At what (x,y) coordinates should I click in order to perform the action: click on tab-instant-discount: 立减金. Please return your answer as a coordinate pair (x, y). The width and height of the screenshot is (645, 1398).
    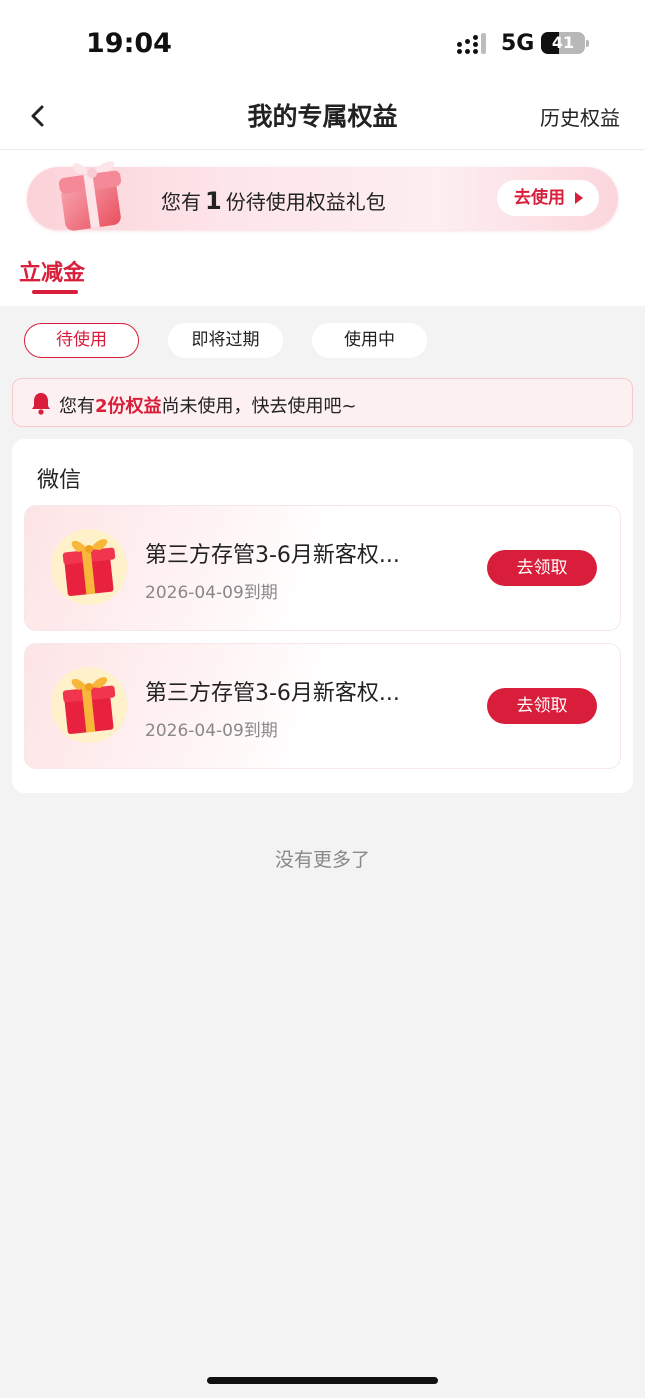
    Looking at the image, I should click on (52, 271).